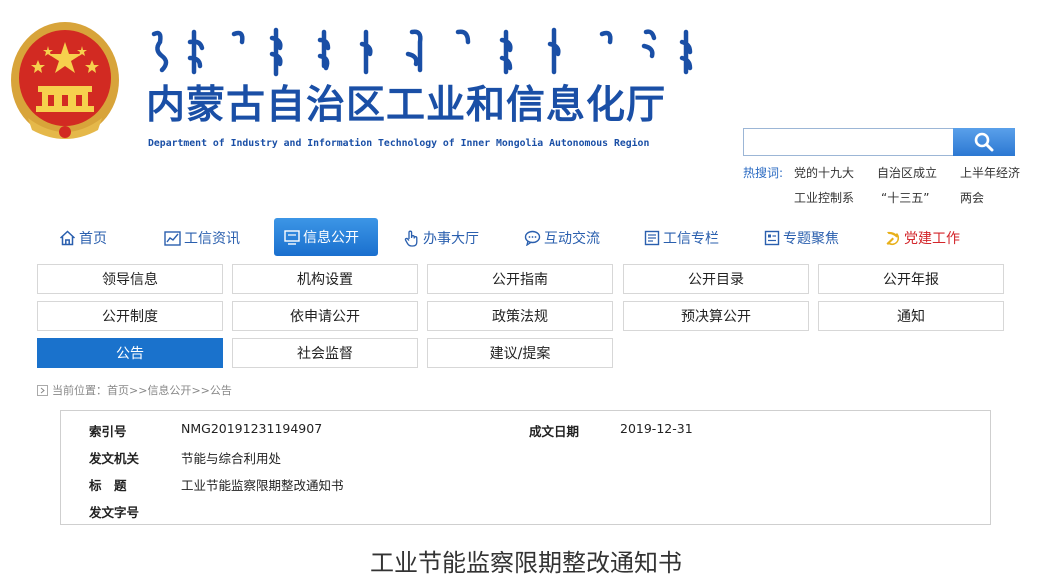  I want to click on subnav-proposals: 建议/提案, so click(520, 353).